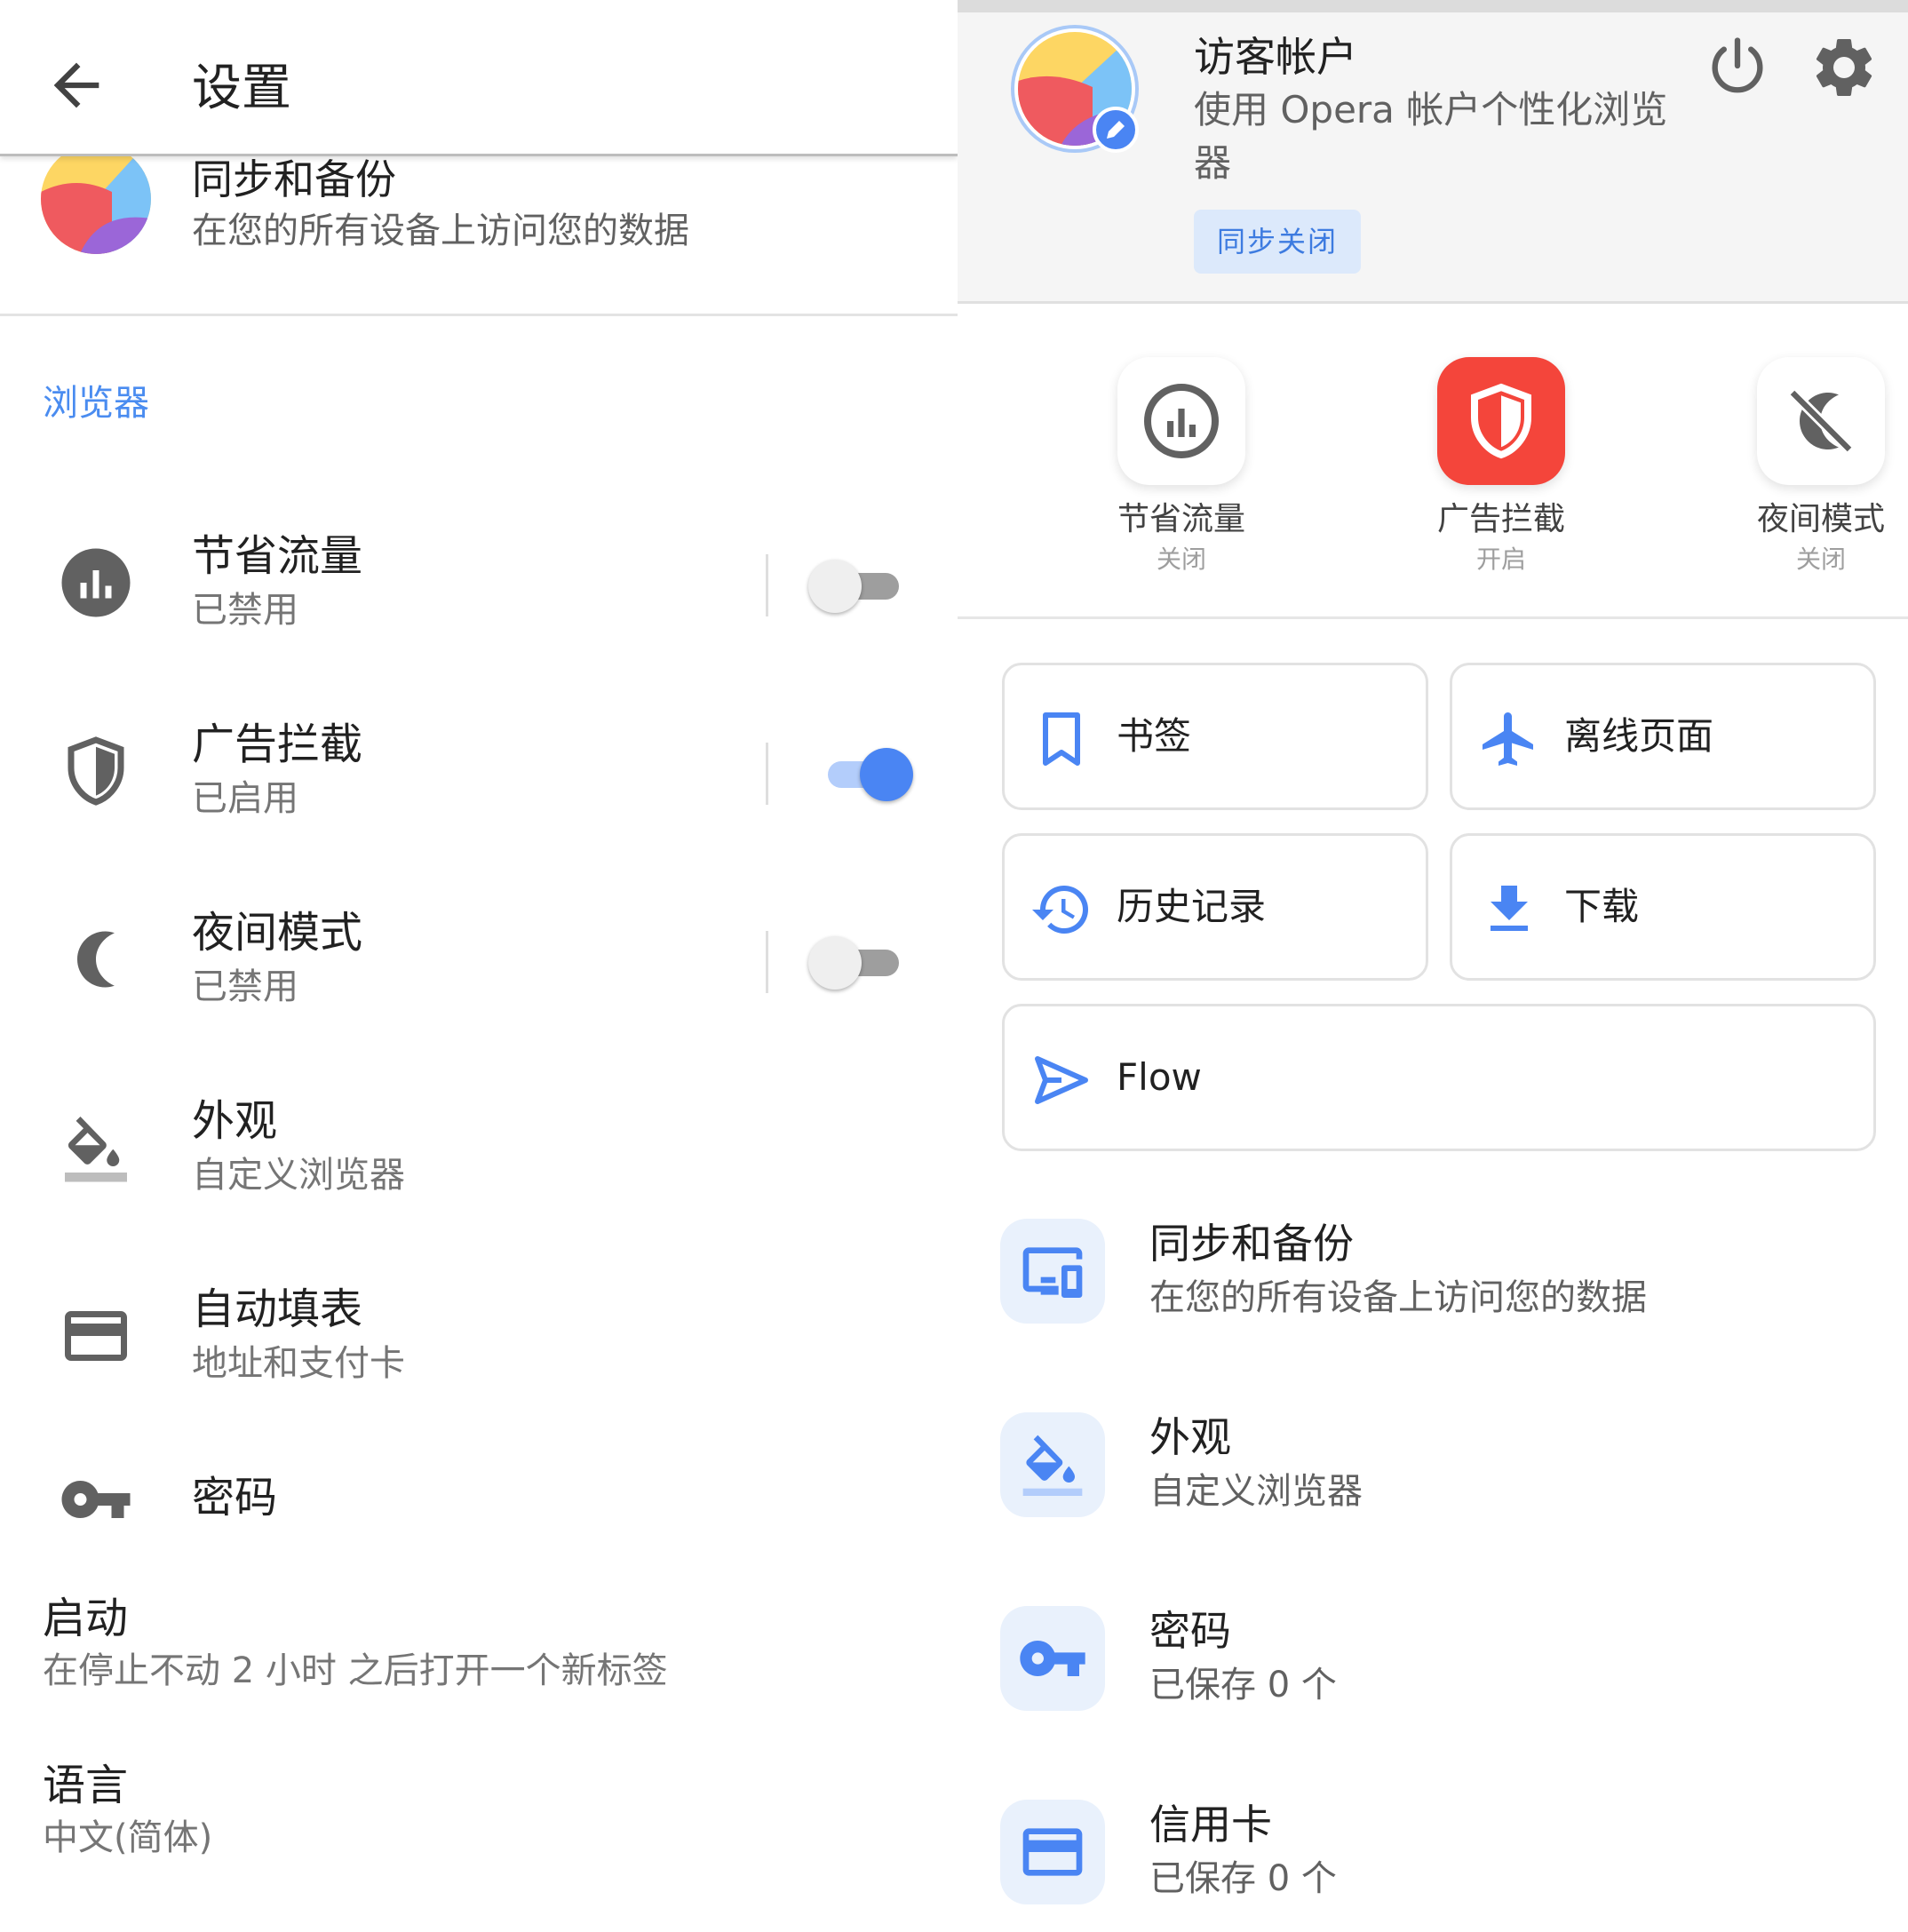 The image size is (1908, 1932). What do you see at coordinates (76, 85) in the screenshot?
I see `back-arrow-icon` at bounding box center [76, 85].